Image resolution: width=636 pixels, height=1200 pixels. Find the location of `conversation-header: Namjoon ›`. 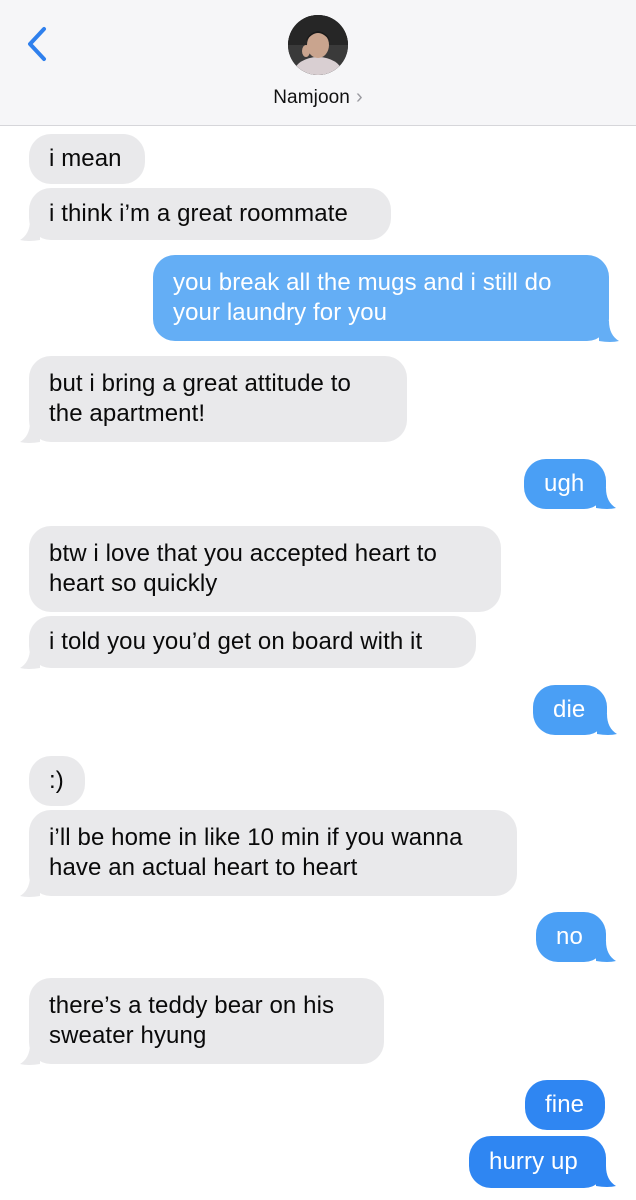

conversation-header: Namjoon › is located at coordinates (318, 63).